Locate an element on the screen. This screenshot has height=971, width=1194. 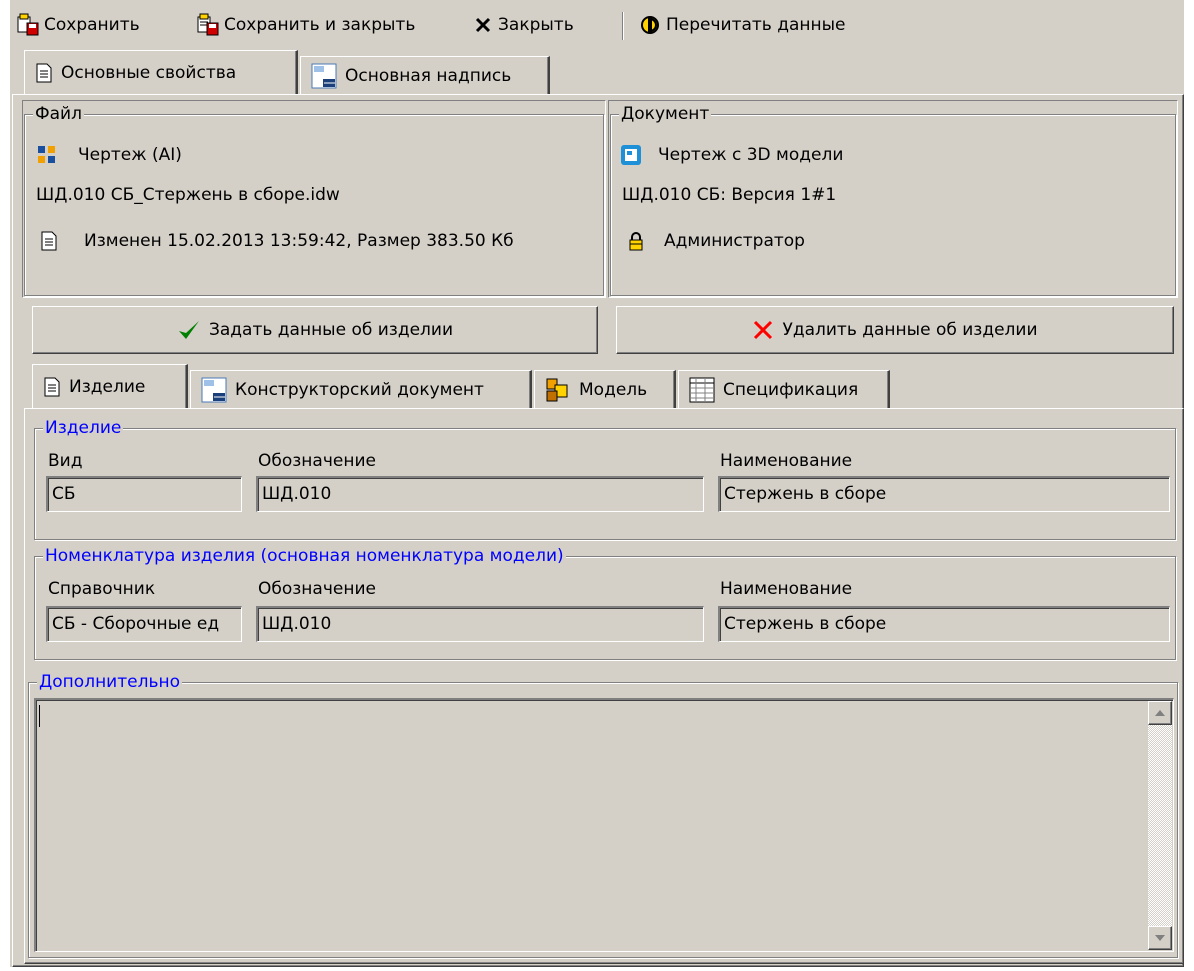
reread-data-button: Перечитать данные is located at coordinates (742, 25).